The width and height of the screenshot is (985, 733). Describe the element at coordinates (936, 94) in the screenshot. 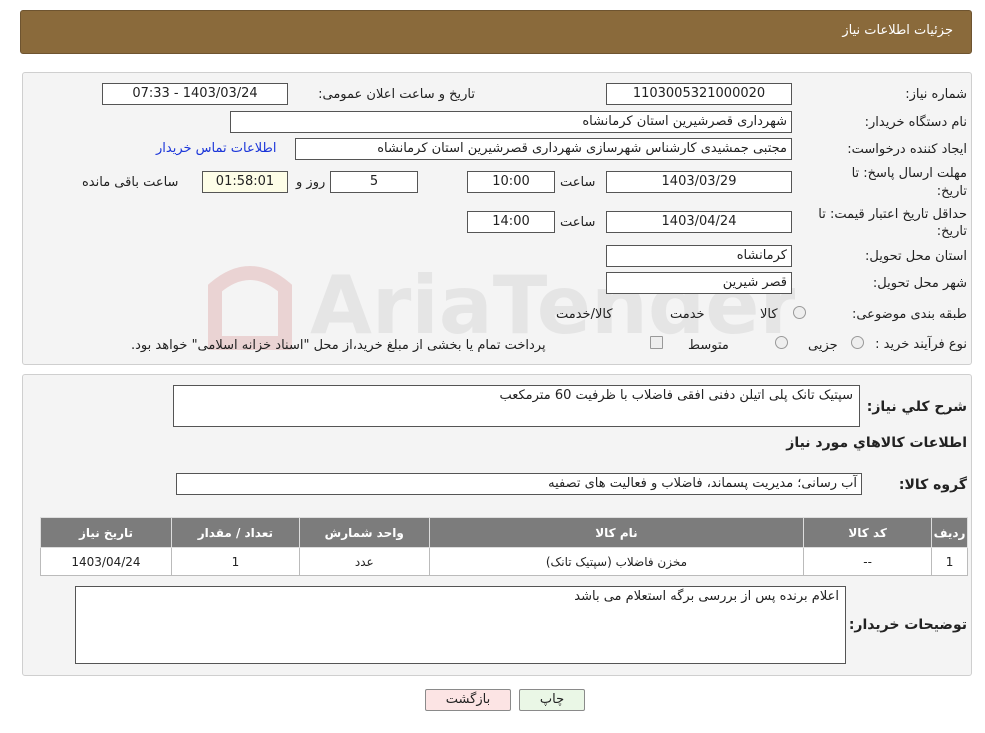

I see `need-number-label: شماره نیاز:` at that location.